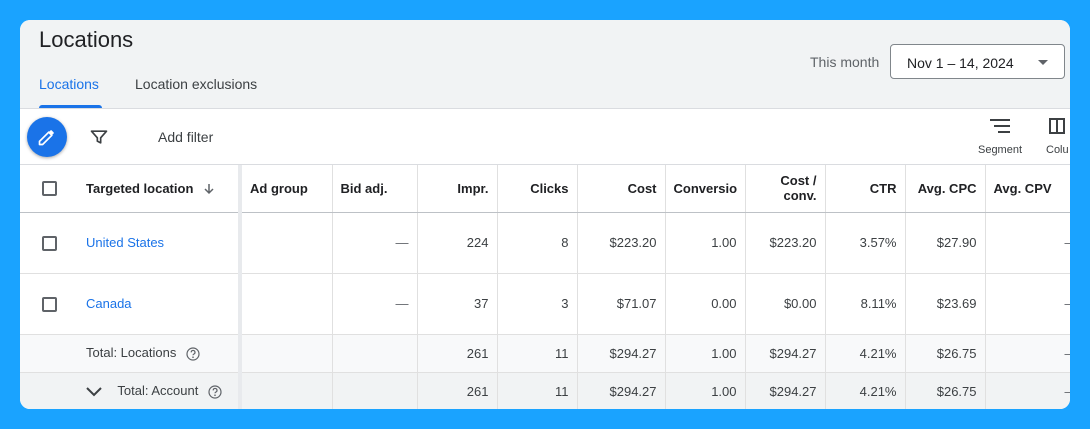 The height and width of the screenshot is (429, 1090). What do you see at coordinates (621, 189) in the screenshot?
I see `header-cost: Cost` at bounding box center [621, 189].